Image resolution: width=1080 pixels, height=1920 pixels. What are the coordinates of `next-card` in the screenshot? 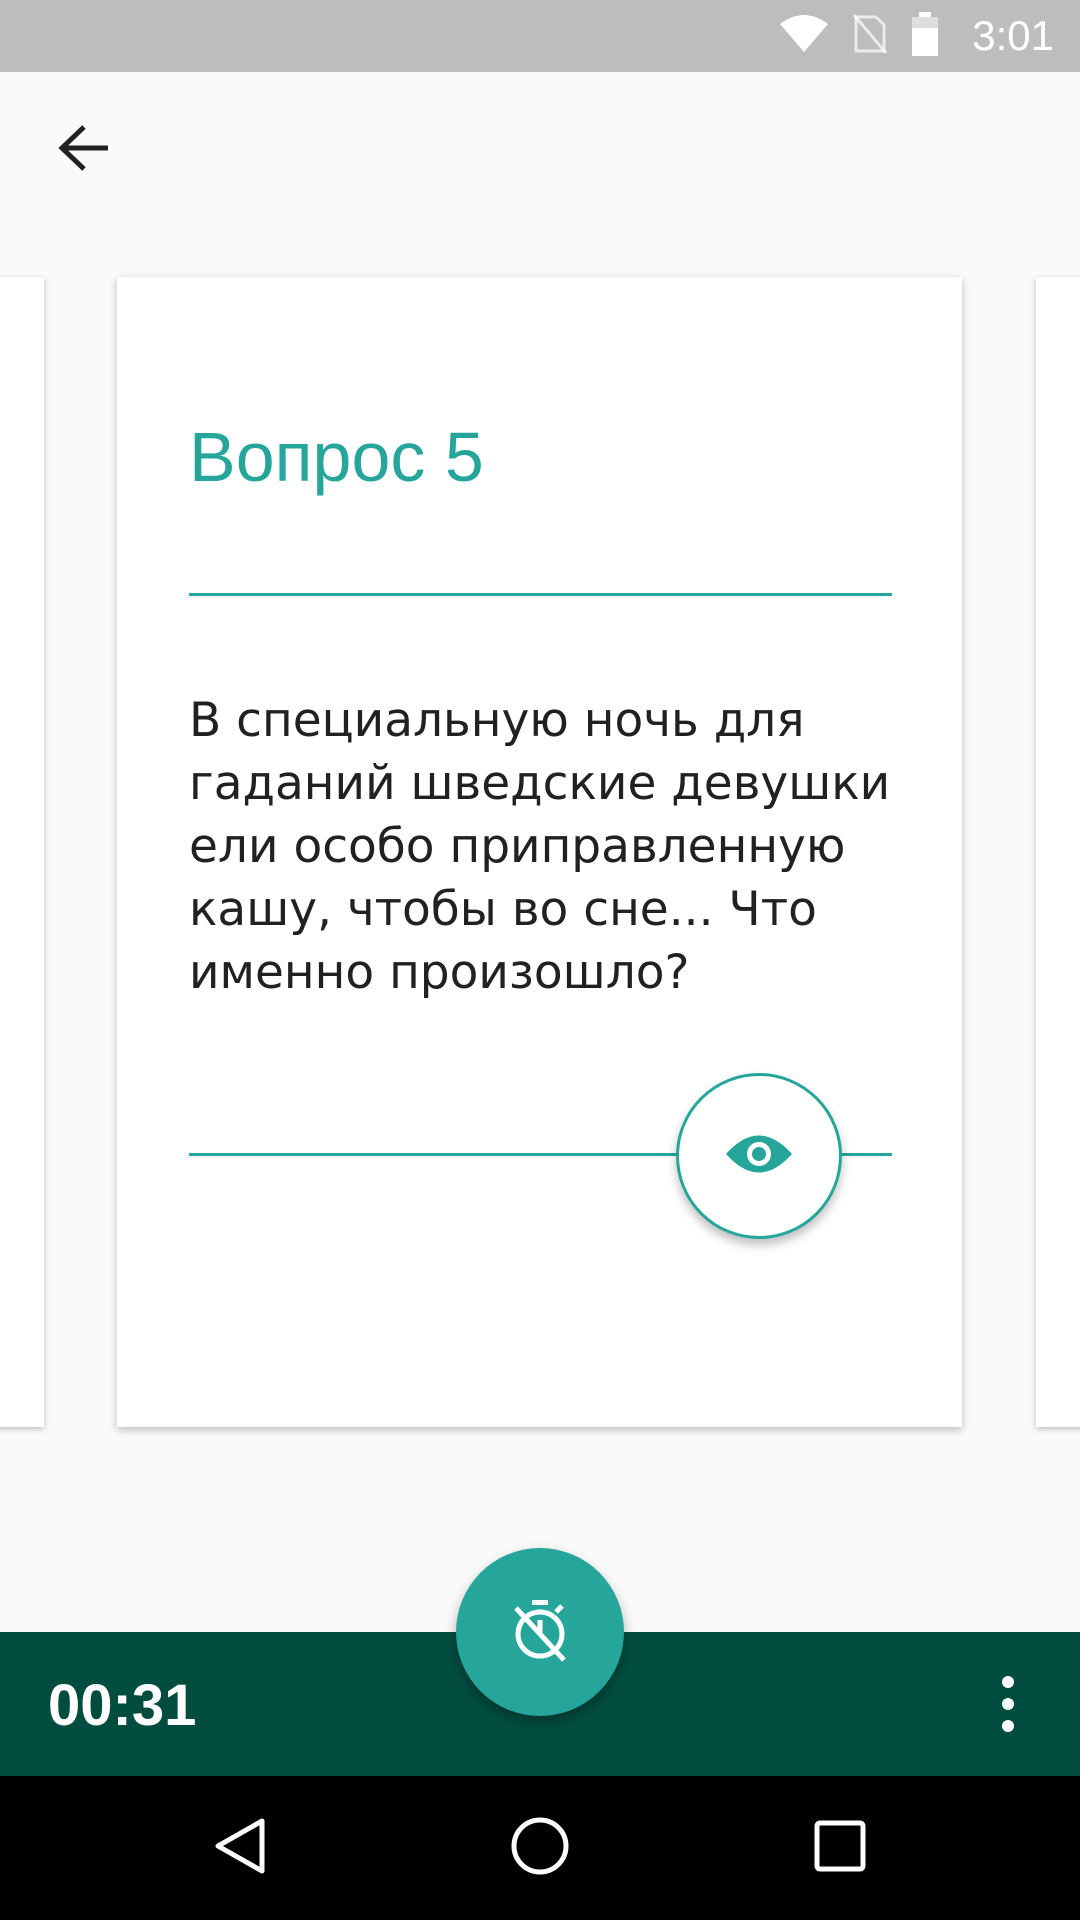 It's located at (1058, 852).